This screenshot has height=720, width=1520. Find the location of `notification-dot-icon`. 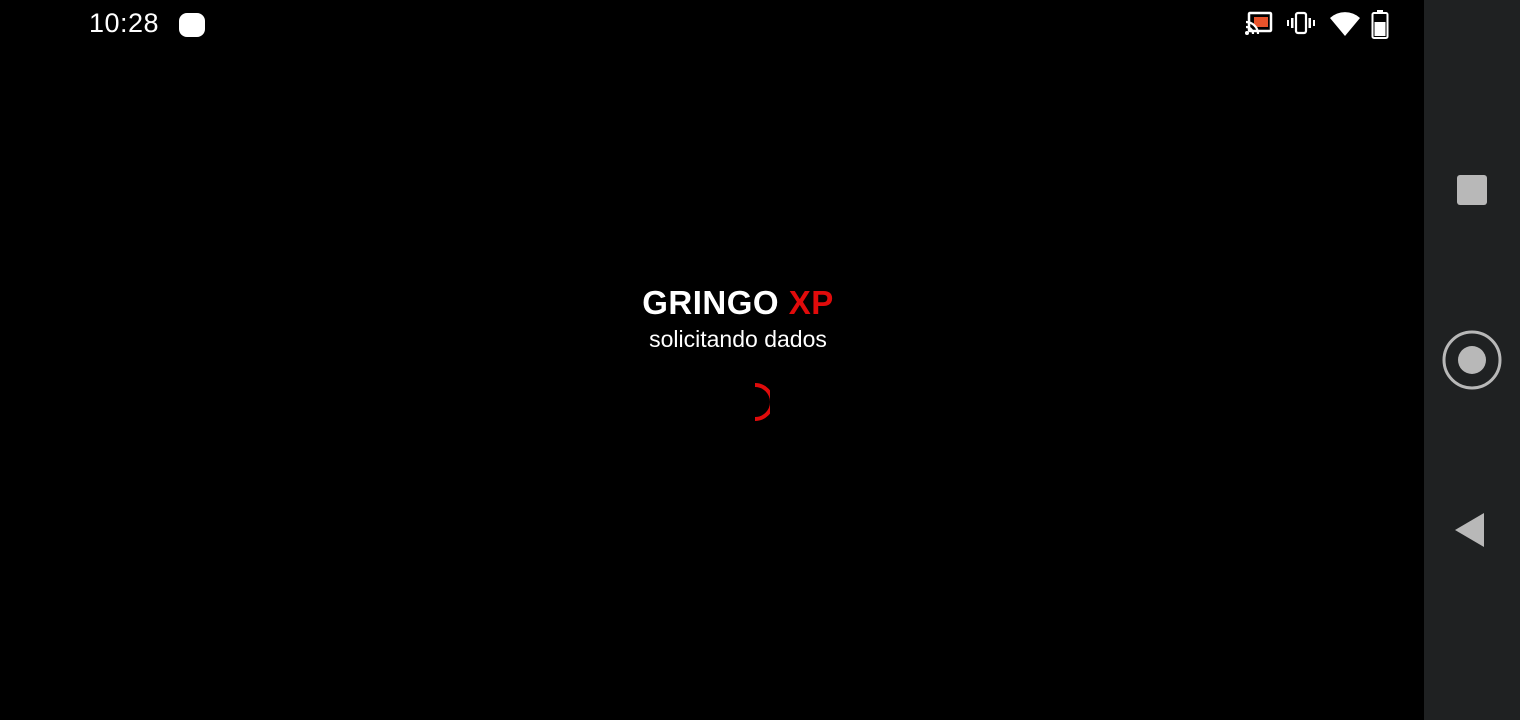

notification-dot-icon is located at coordinates (192, 25).